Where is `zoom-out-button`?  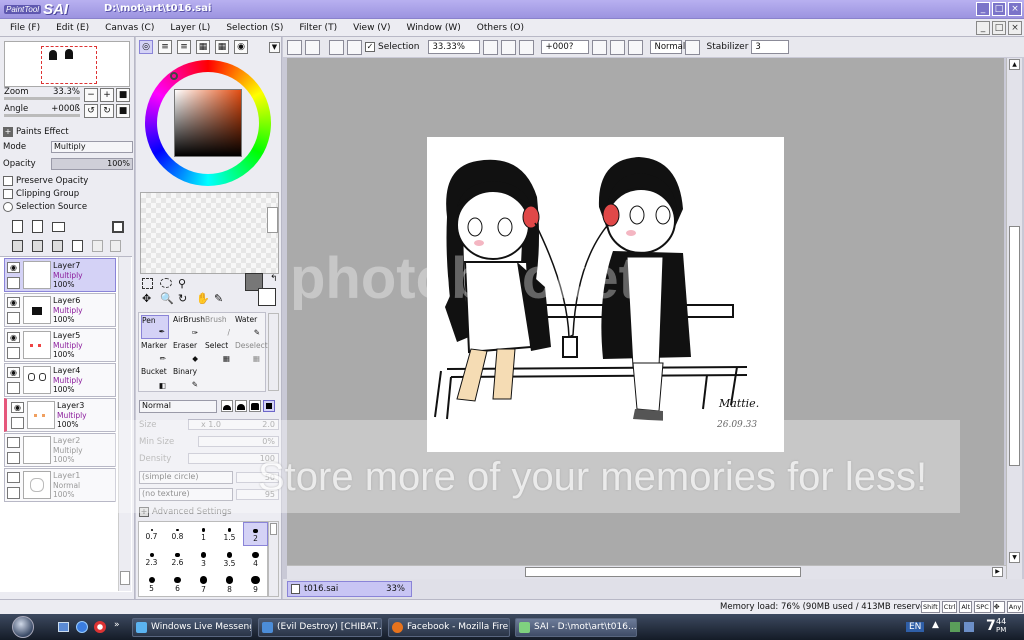 zoom-out-button is located at coordinates (491, 47).